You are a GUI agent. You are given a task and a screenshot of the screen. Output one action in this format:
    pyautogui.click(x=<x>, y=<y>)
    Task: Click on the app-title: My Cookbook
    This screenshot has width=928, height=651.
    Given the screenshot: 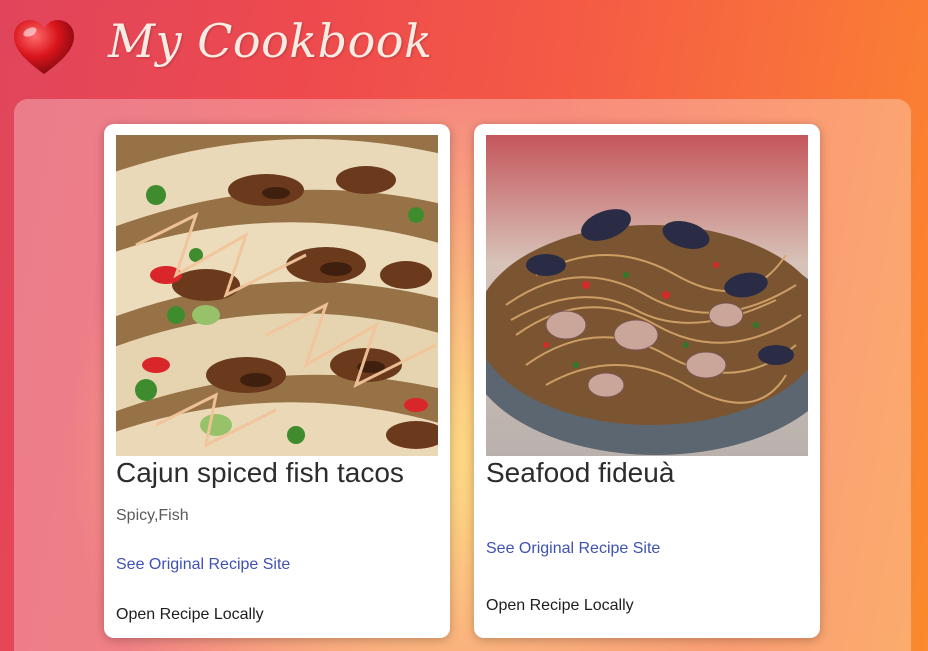 What is the action you would take?
    pyautogui.click(x=270, y=41)
    